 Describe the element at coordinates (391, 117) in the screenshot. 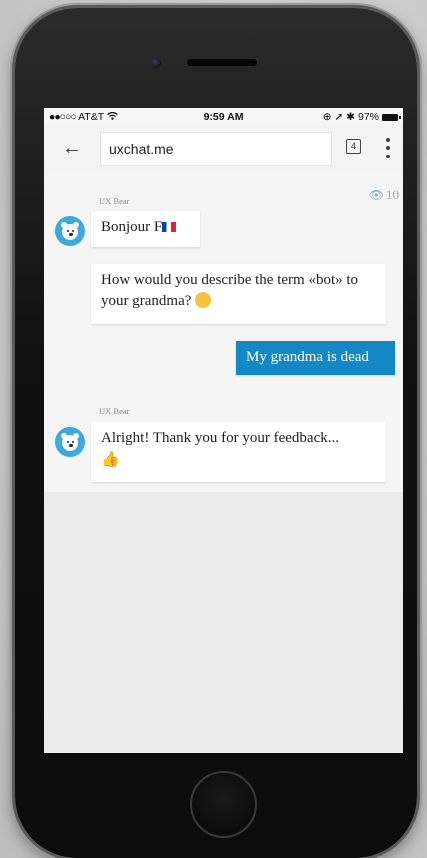

I see `battery-icon` at that location.